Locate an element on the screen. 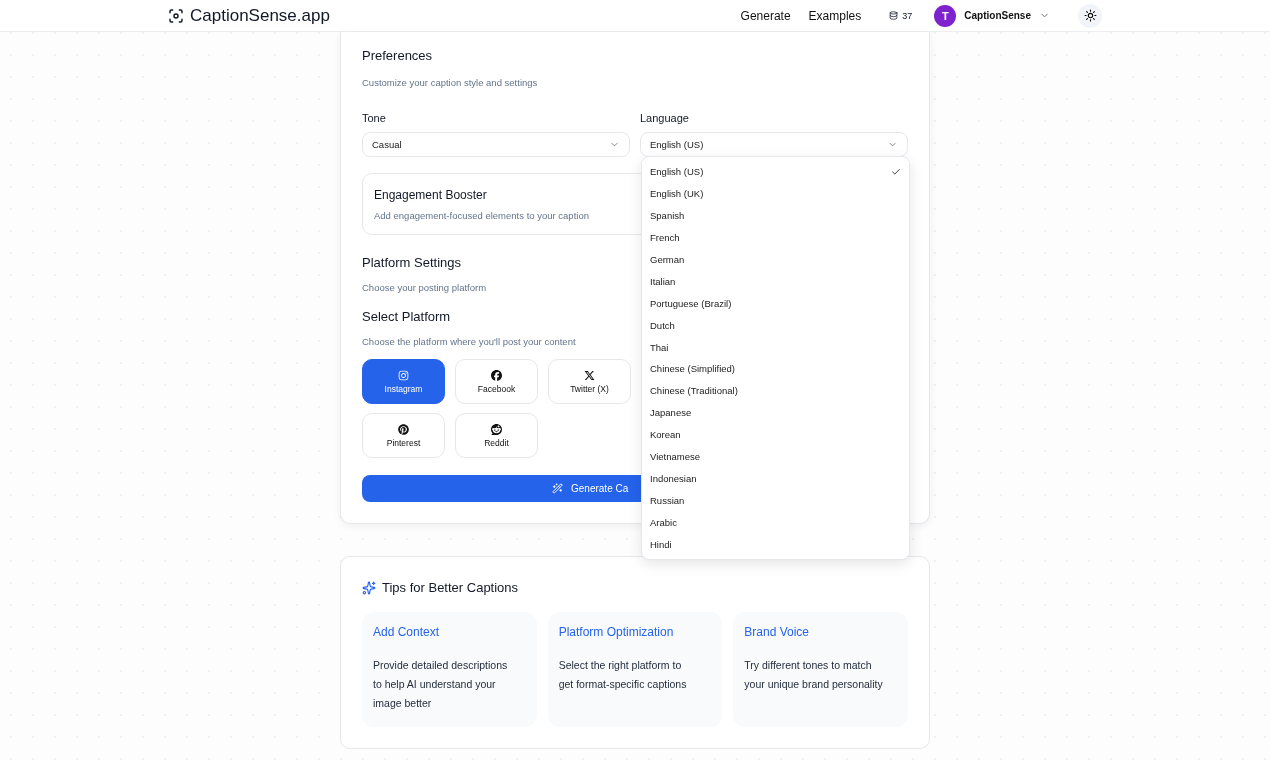 This screenshot has width=1270, height=760. pinterest-icon is located at coordinates (403, 429).